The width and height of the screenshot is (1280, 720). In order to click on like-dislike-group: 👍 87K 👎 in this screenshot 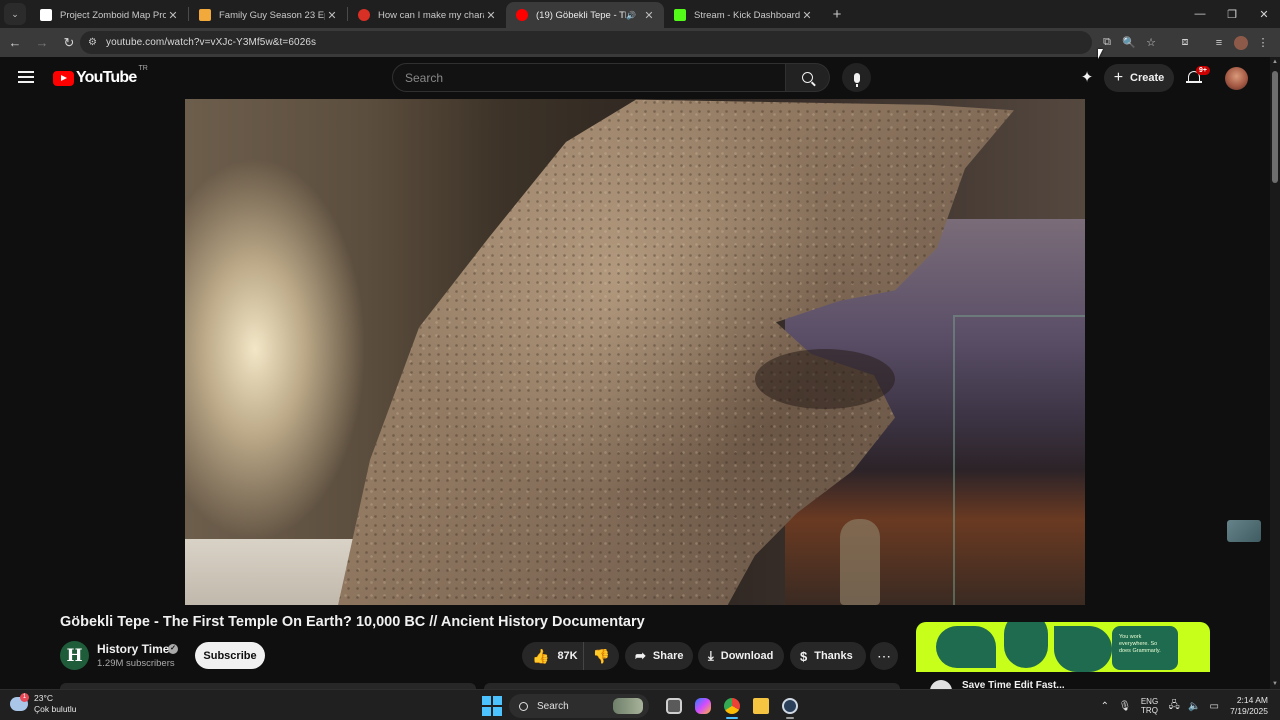, I will do `click(570, 656)`.